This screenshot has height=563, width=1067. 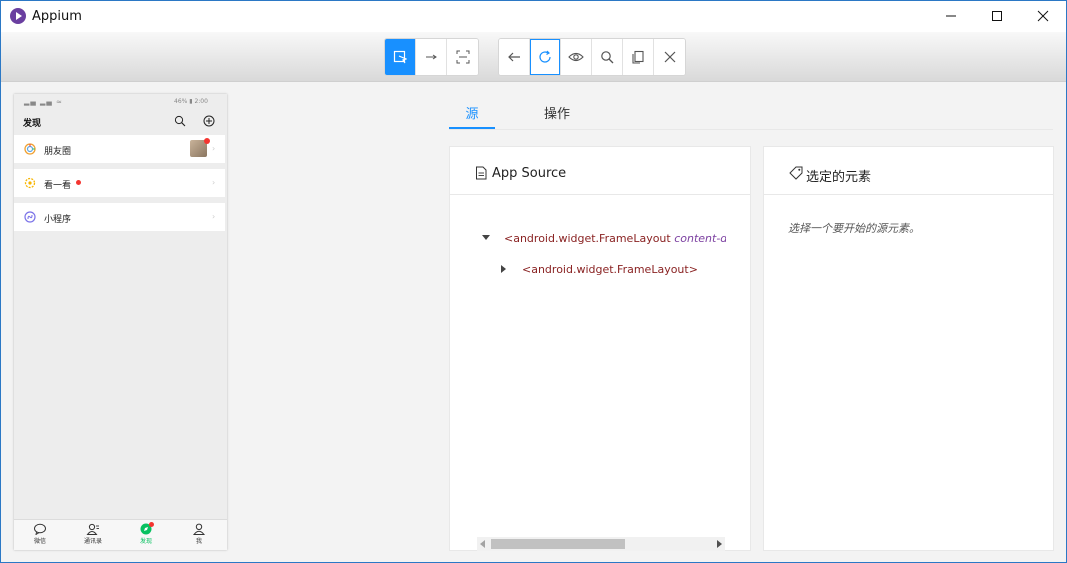 What do you see at coordinates (58, 220) in the screenshot?
I see `row-label: 小程序` at bounding box center [58, 220].